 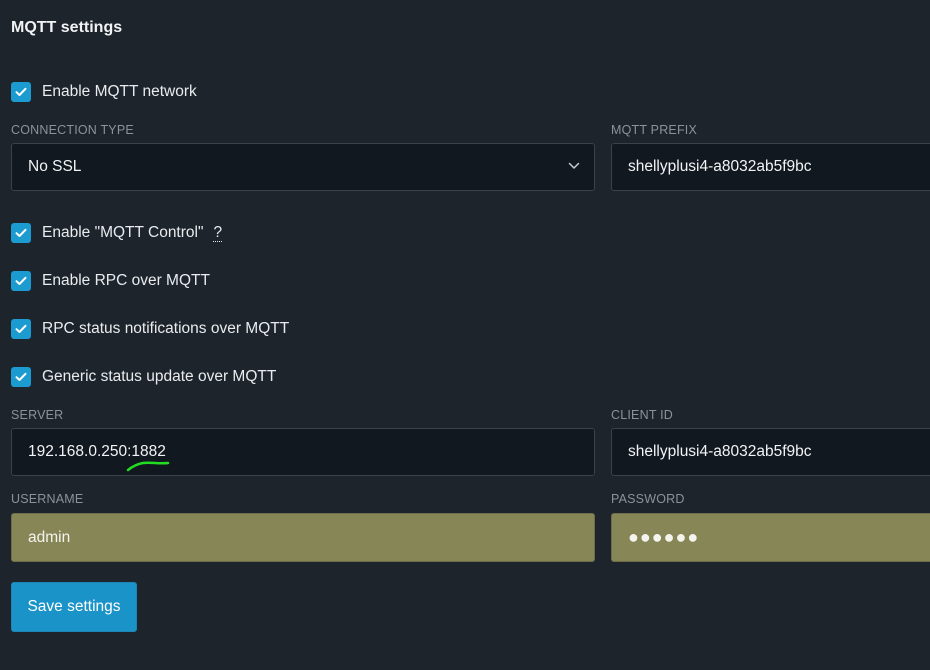 I want to click on generic-status-row: Generic status update over MQTT, so click(x=143, y=377).